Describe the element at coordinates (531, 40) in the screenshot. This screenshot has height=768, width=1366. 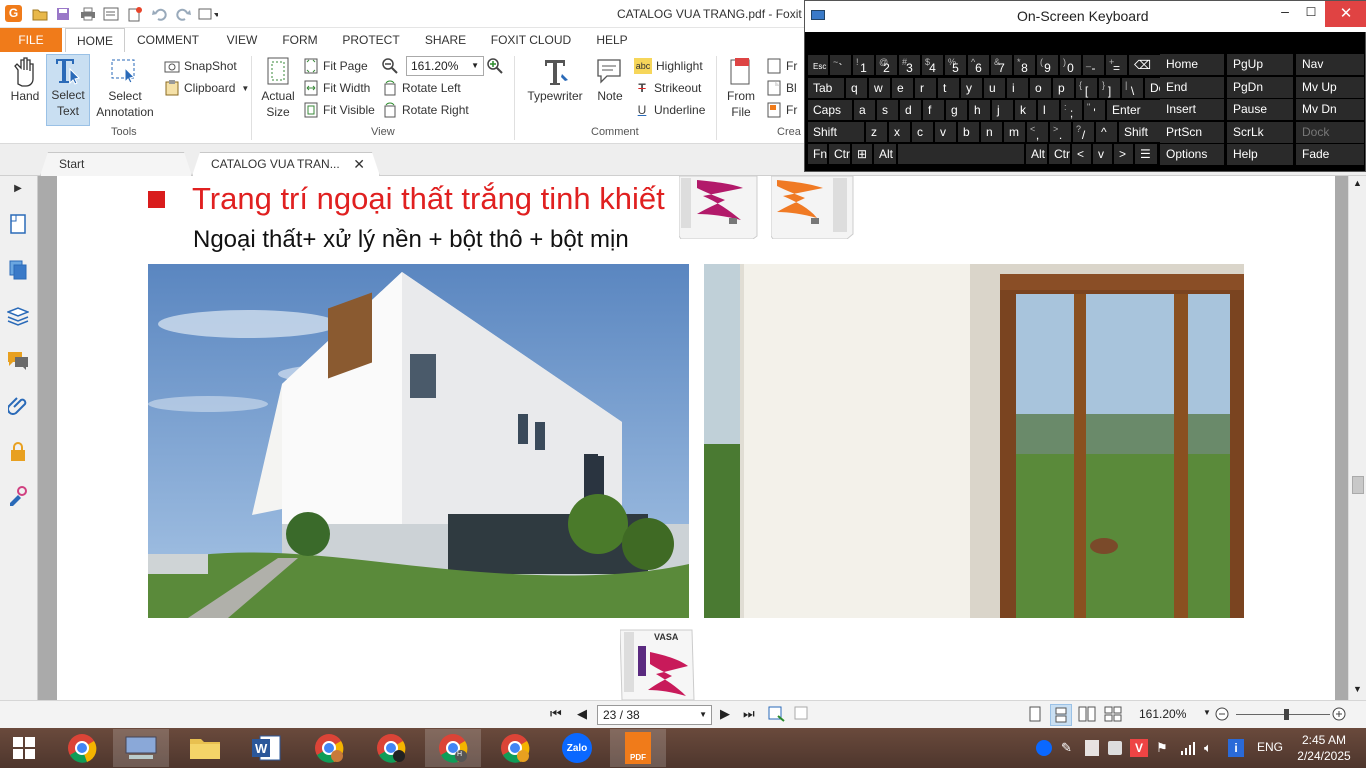
I see `tab-foxit-cloud: FOXIT CLOUD` at that location.